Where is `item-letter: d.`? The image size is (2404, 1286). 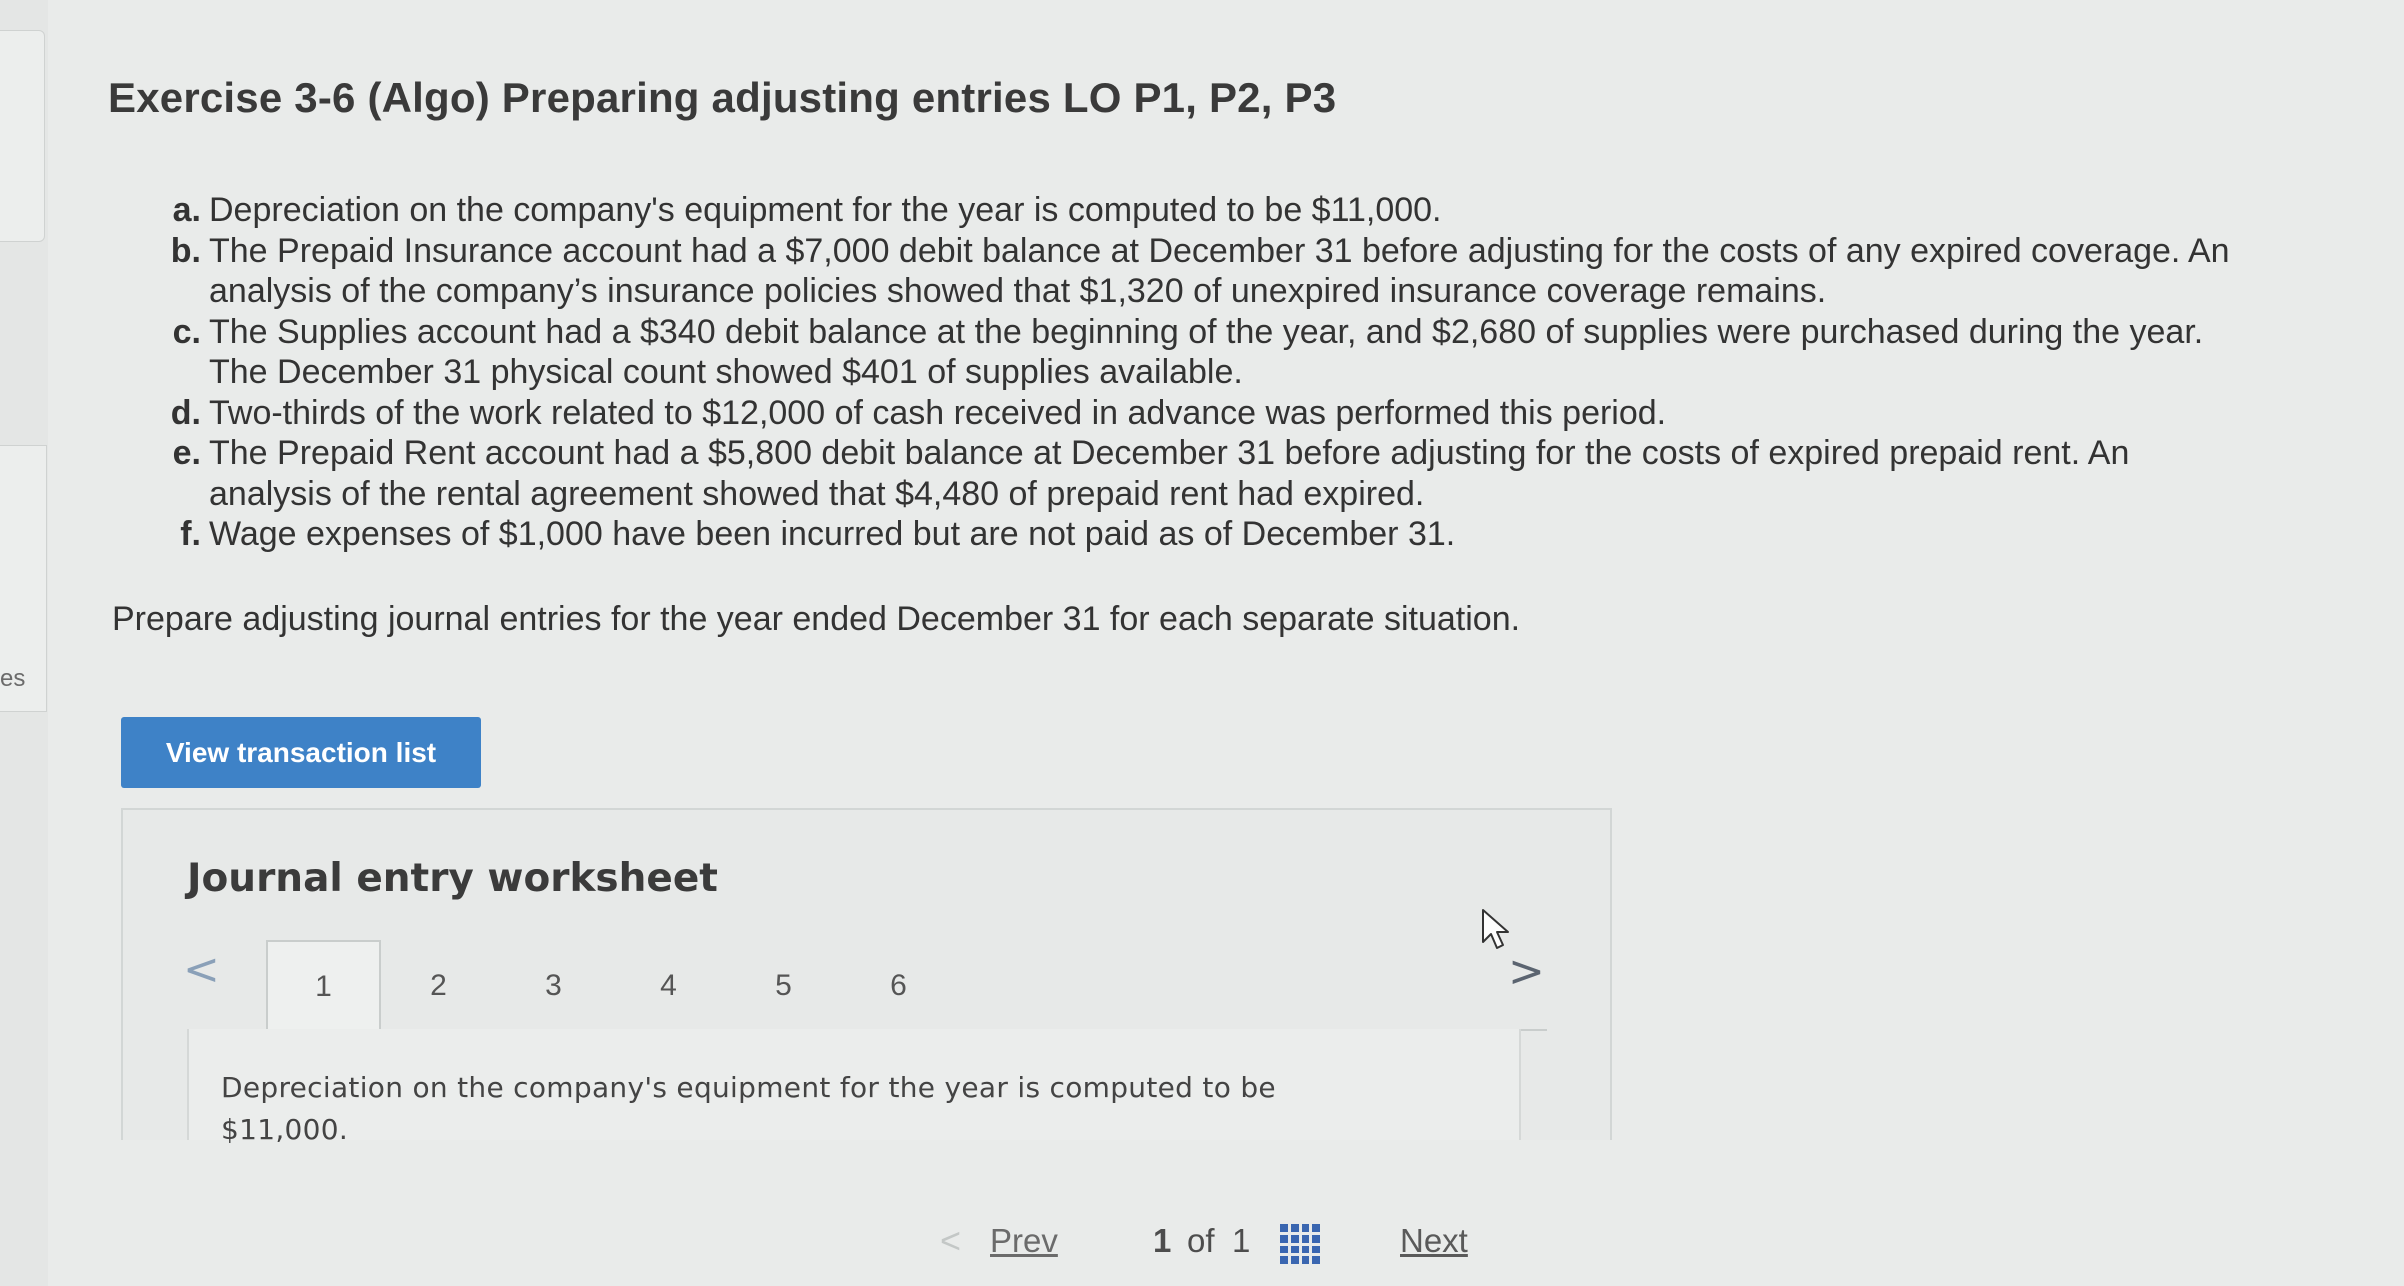 item-letter: d. is located at coordinates (185, 412).